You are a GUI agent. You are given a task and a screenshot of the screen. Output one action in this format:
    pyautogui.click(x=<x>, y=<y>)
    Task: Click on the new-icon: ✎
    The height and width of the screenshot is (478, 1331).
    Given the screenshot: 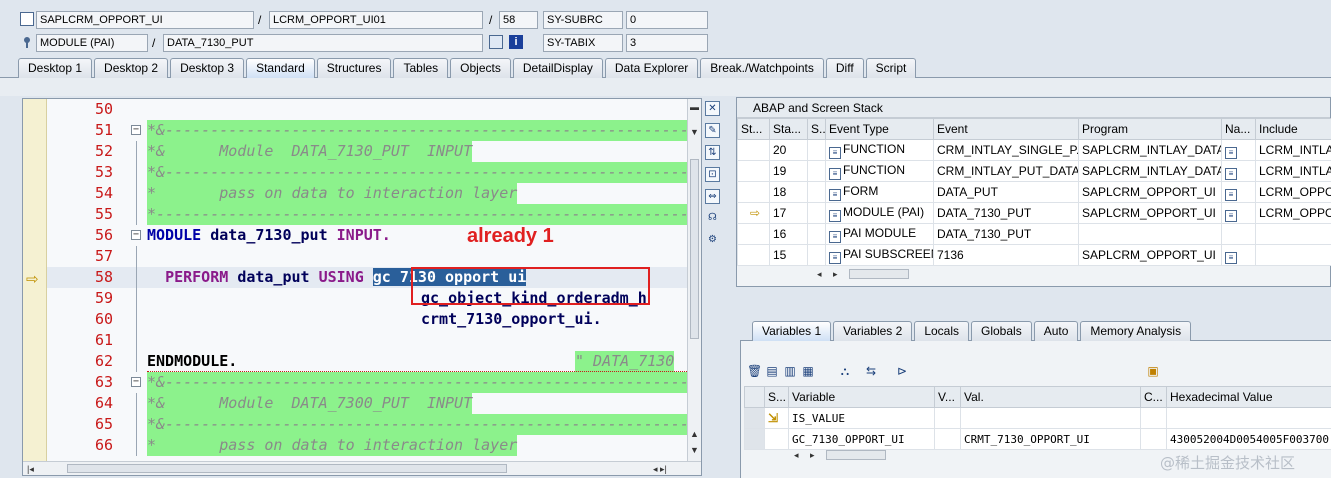 What is the action you would take?
    pyautogui.click(x=712, y=130)
    